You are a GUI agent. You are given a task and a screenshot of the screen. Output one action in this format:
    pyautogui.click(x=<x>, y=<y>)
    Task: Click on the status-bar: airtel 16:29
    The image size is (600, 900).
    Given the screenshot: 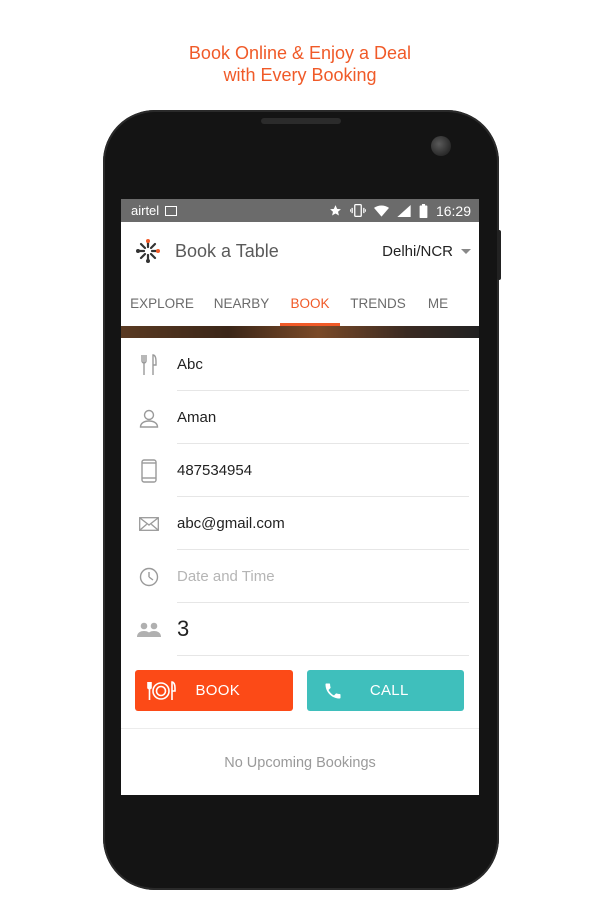 What is the action you would take?
    pyautogui.click(x=300, y=210)
    